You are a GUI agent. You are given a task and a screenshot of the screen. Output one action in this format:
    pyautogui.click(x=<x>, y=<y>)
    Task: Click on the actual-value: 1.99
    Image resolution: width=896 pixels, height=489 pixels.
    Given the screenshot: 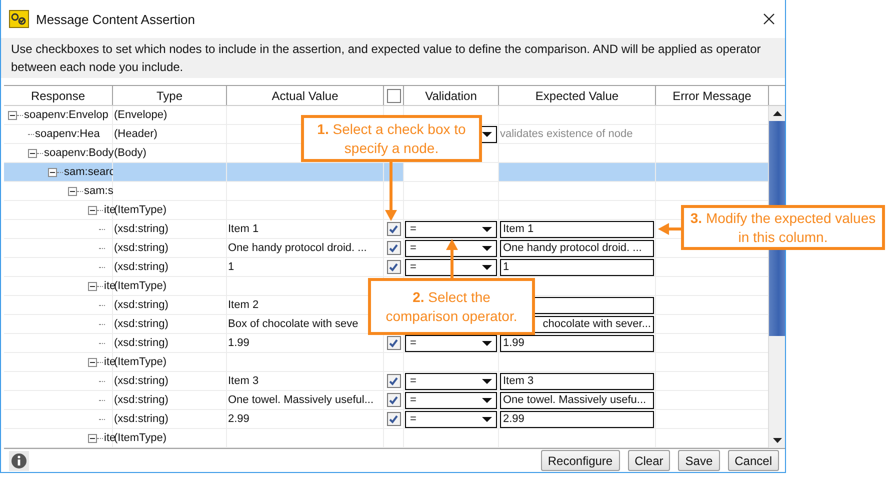 What is the action you would take?
    pyautogui.click(x=239, y=343)
    